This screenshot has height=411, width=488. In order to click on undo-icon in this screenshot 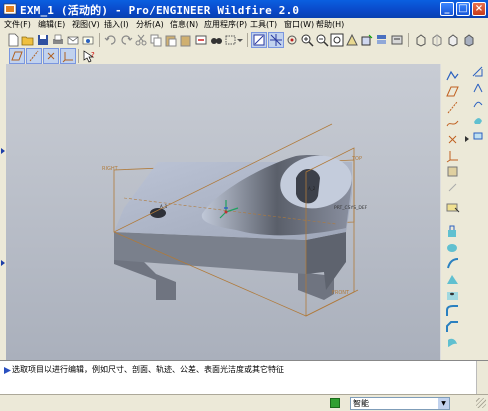, I will do `click(111, 40)`.